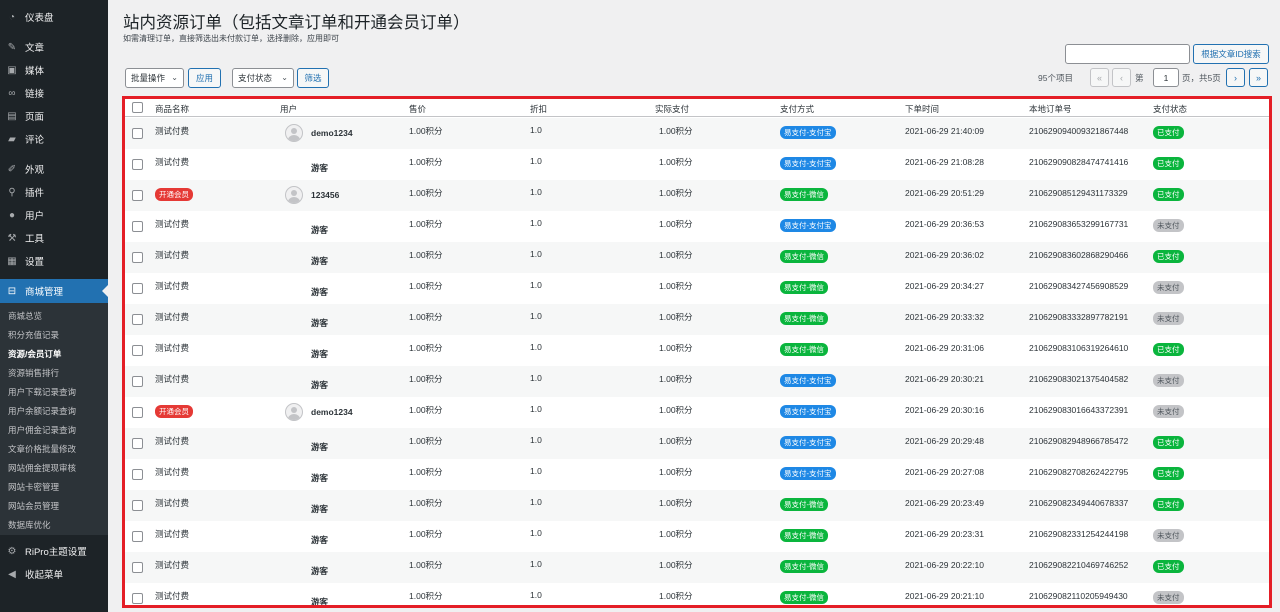  What do you see at coordinates (1050, 109) in the screenshot?
I see `column-header-order-no: 本地订单号` at bounding box center [1050, 109].